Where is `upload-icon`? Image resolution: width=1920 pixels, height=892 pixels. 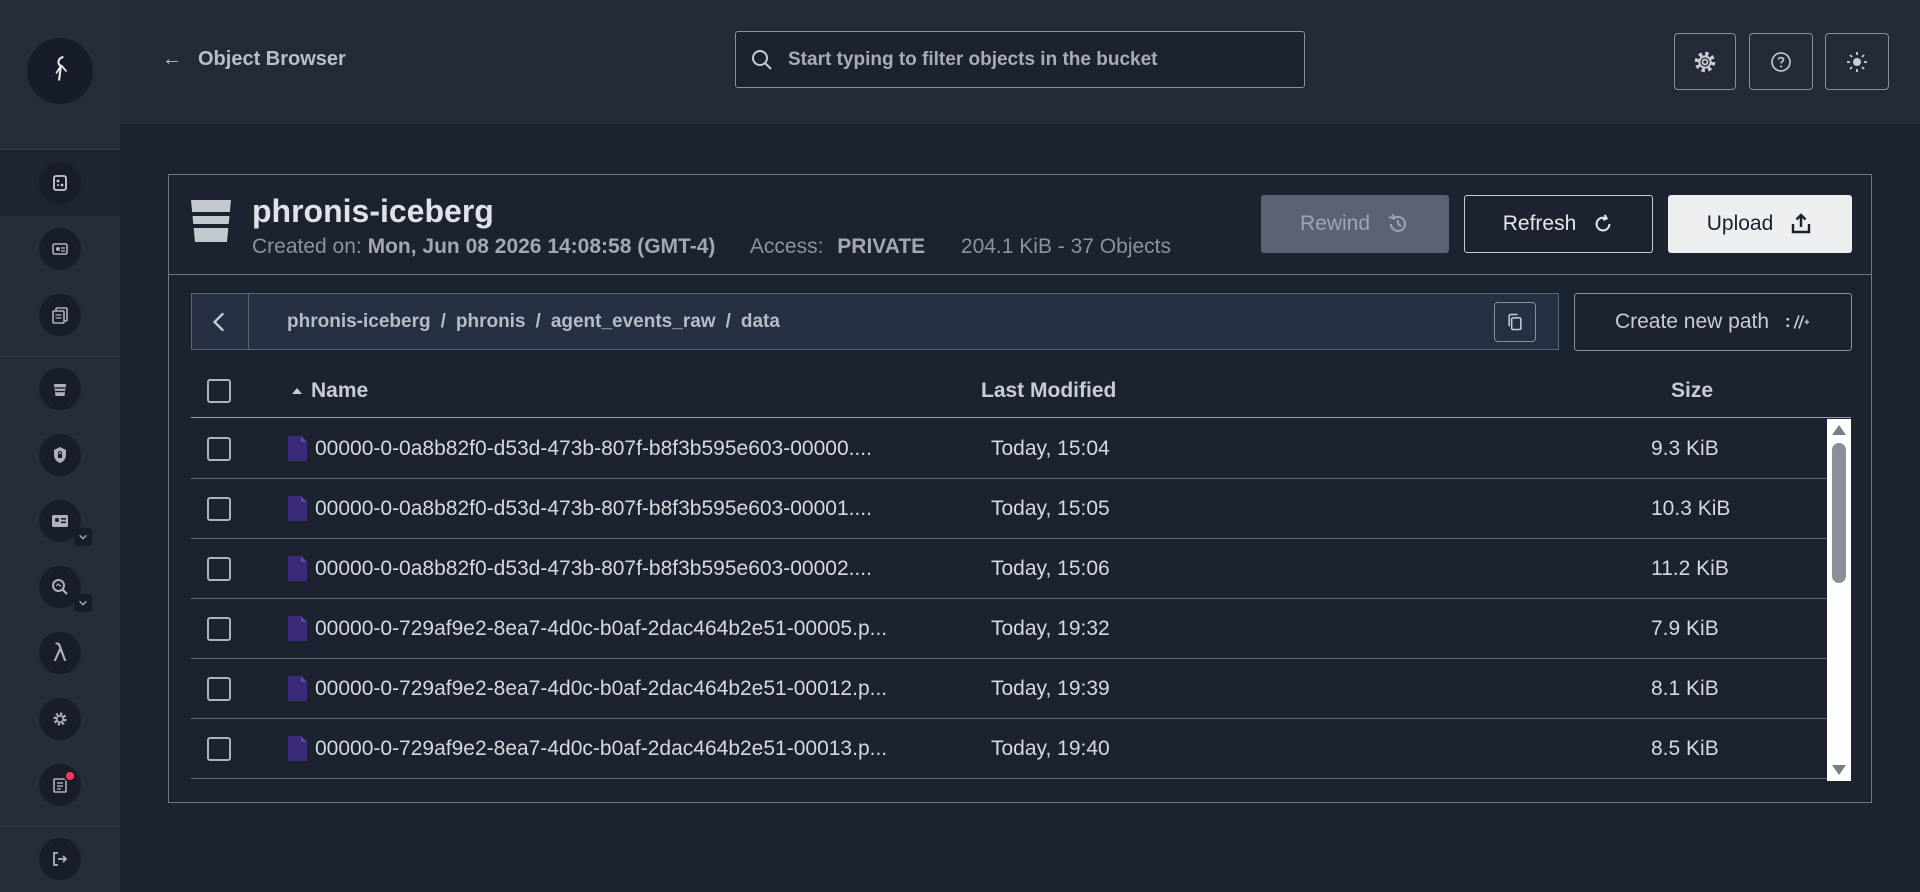 upload-icon is located at coordinates (1801, 223).